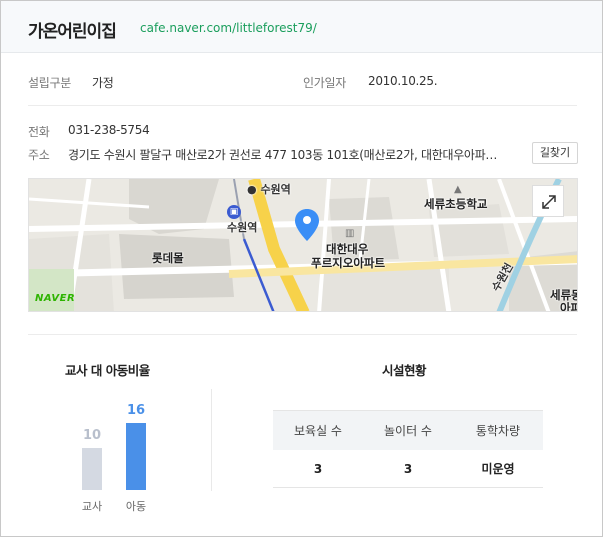 This screenshot has width=603, height=537. What do you see at coordinates (403, 81) in the screenshot?
I see `date-value: 2010.10.25.` at bounding box center [403, 81].